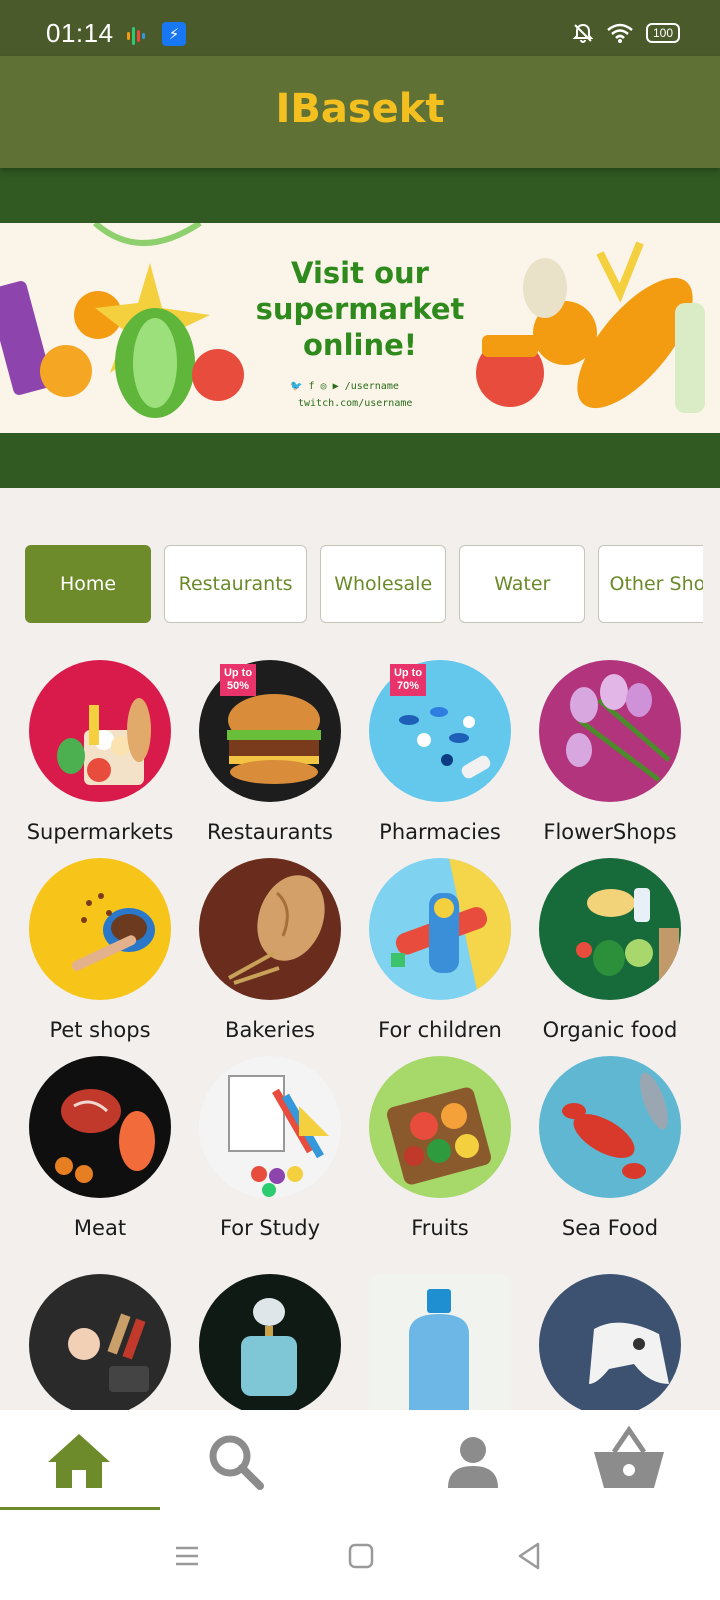 The width and height of the screenshot is (720, 1600). Describe the element at coordinates (650, 584) in the screenshot. I see `tab-other-shops: Other Shops` at that location.